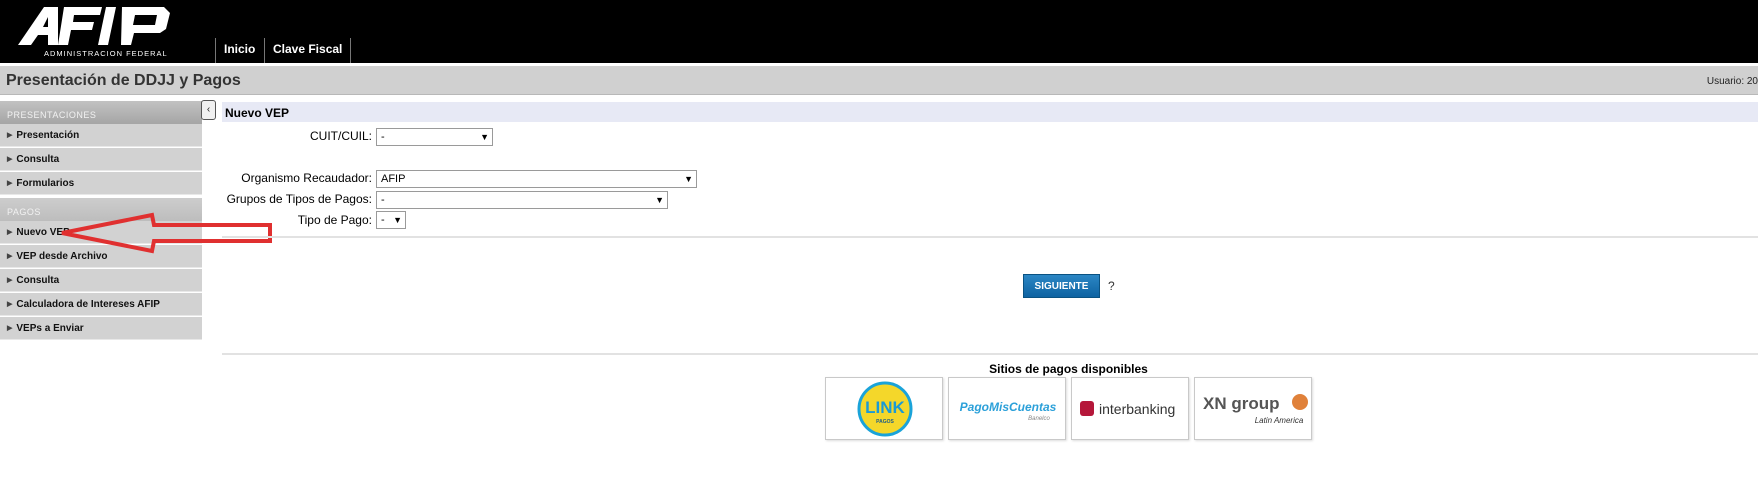 The image size is (1758, 478). What do you see at coordinates (101, 183) in the screenshot?
I see `sidebar-item-formularios: ▶ Formularios` at bounding box center [101, 183].